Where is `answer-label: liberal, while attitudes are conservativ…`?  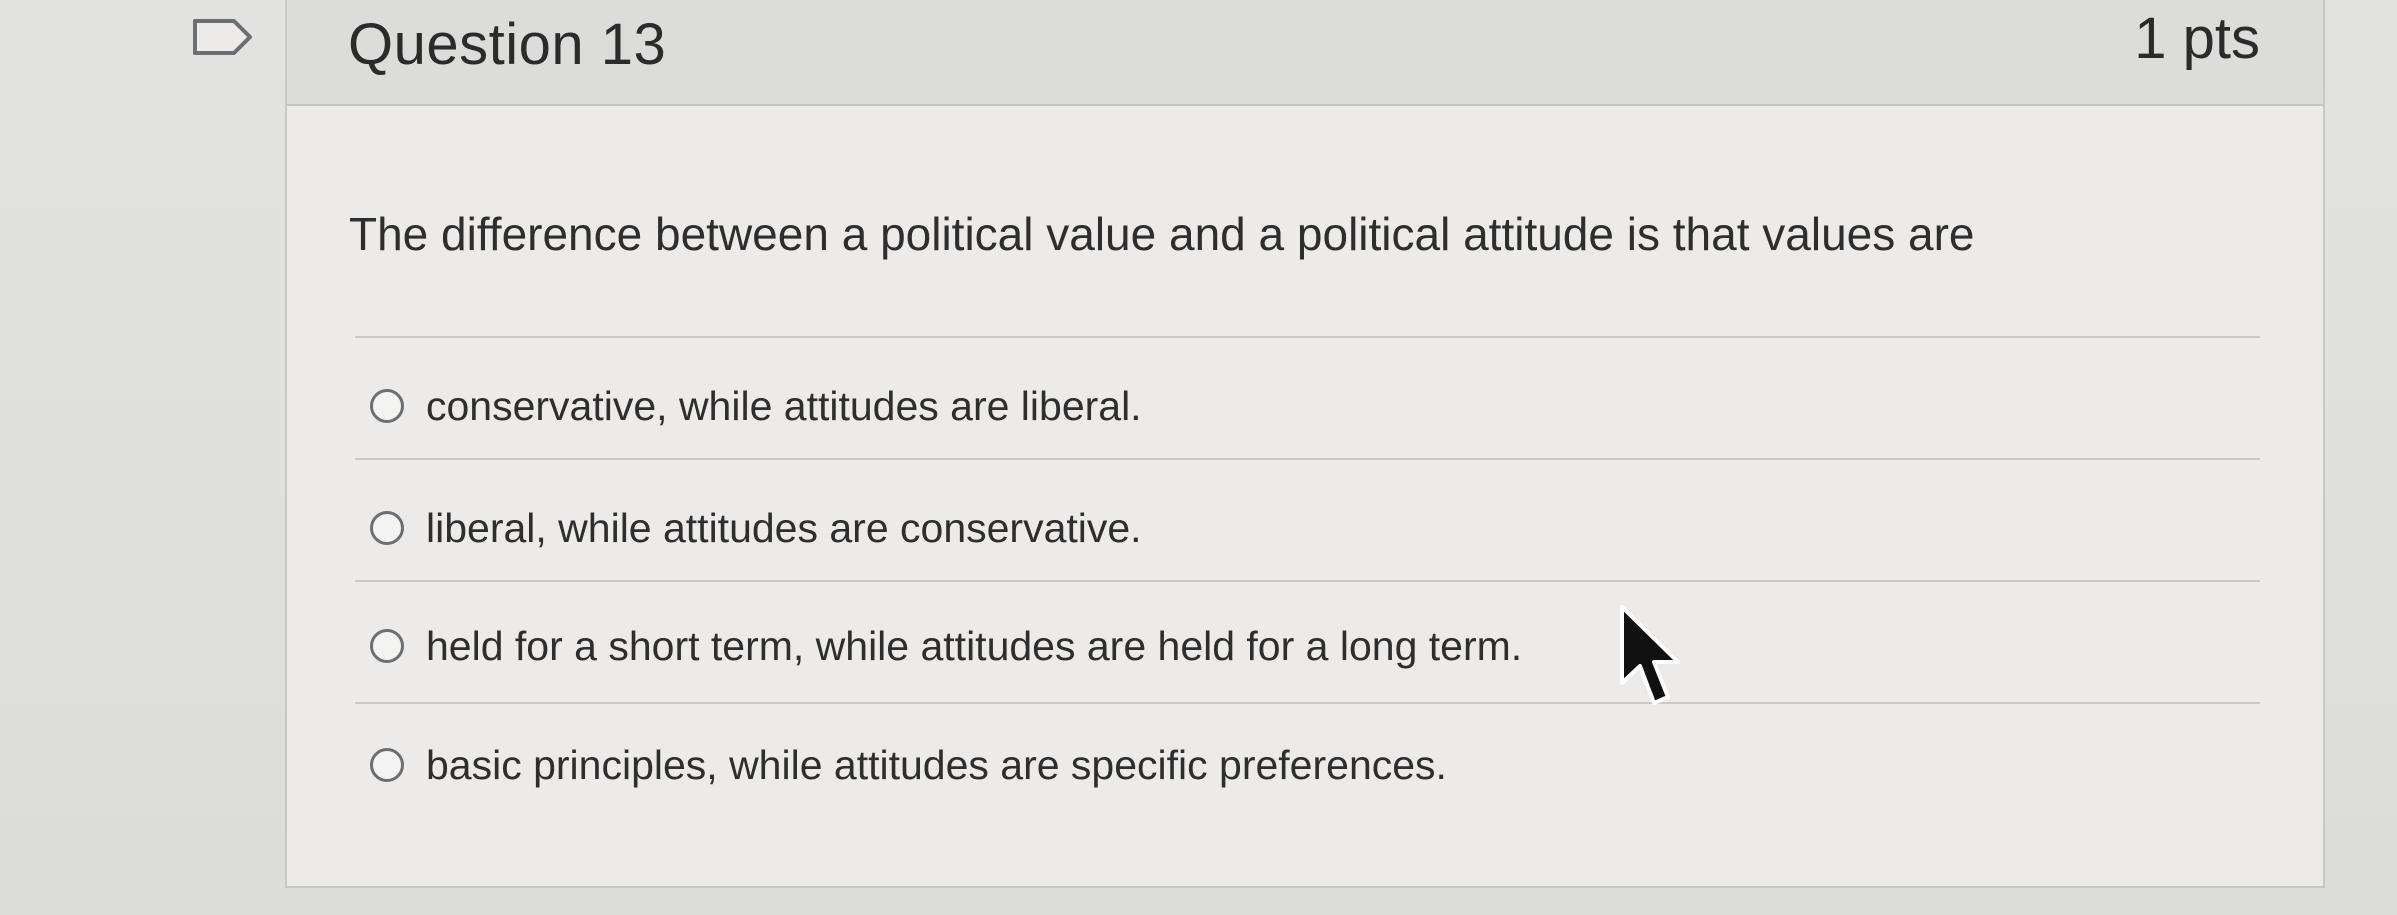
answer-label: liberal, while attitudes are conservativ… is located at coordinates (784, 528).